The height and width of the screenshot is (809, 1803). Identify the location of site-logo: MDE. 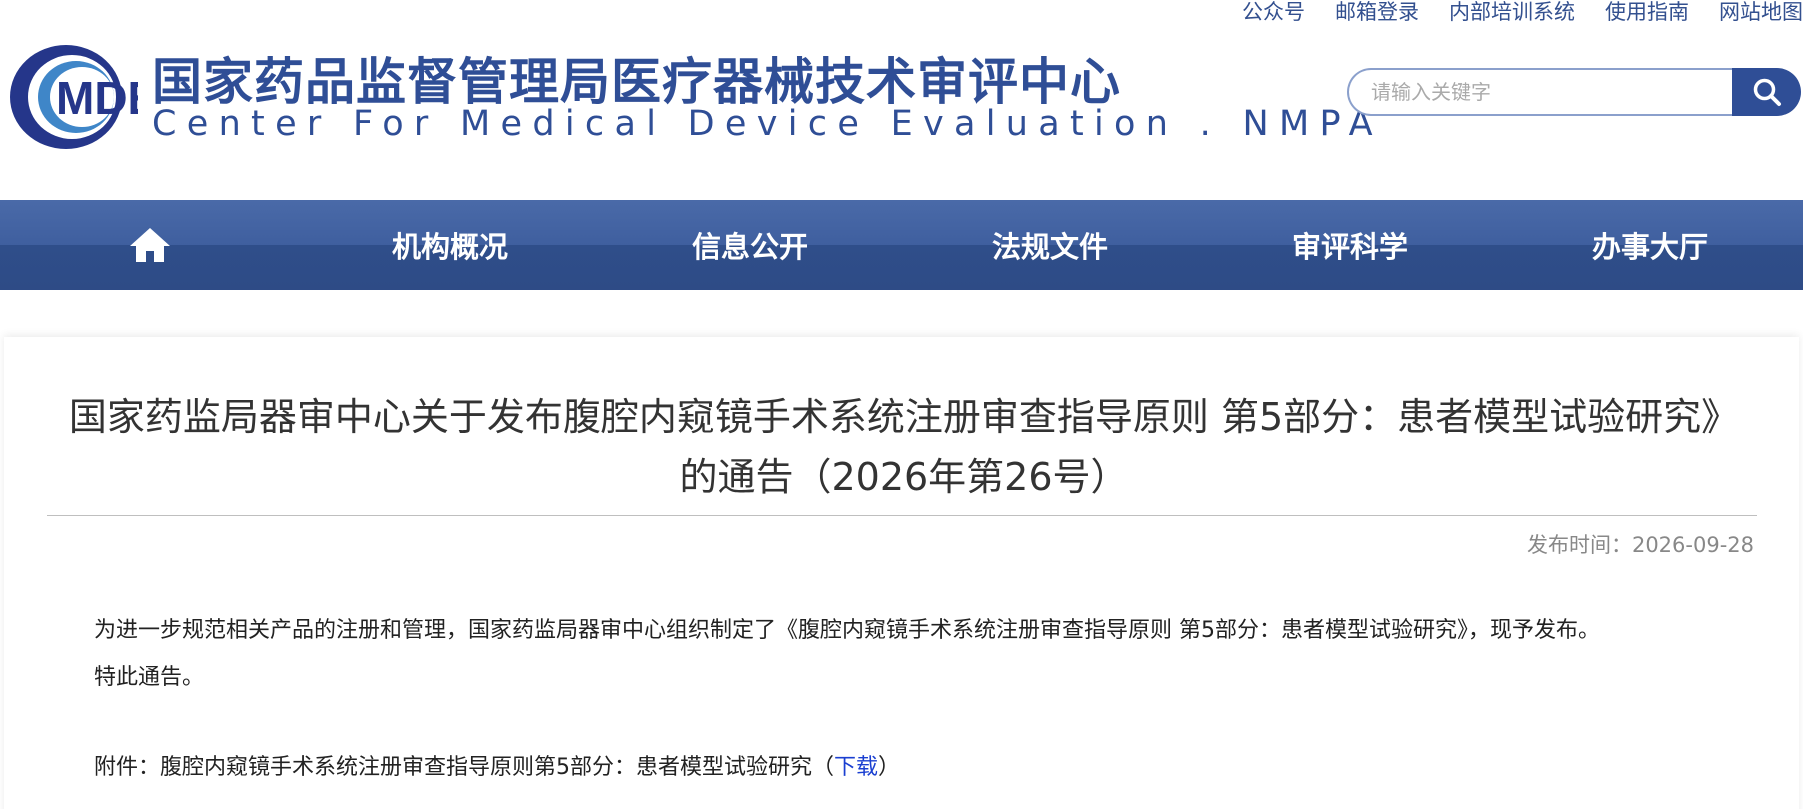
(82, 97).